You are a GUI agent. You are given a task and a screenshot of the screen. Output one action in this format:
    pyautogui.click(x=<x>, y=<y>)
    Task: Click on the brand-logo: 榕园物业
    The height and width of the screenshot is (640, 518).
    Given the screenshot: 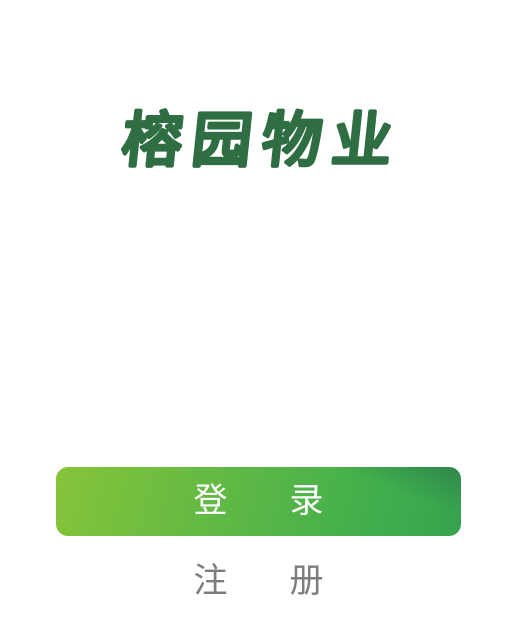 What is the action you would take?
    pyautogui.click(x=259, y=140)
    